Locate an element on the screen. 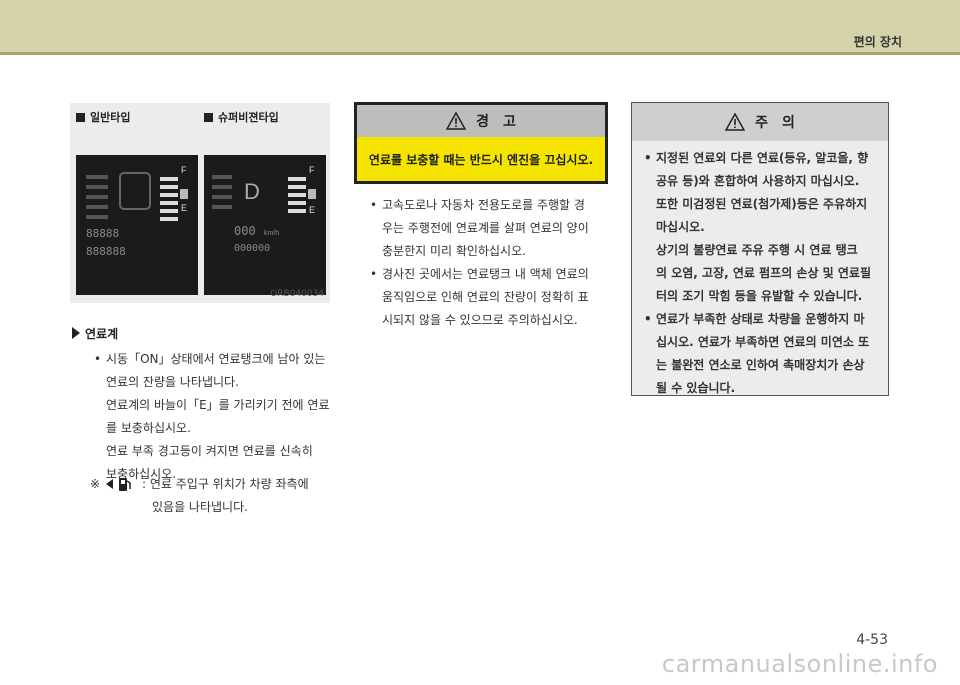  cluster-supervision-gauge: D F E 000 km/h 000000 is located at coordinates (265, 225).